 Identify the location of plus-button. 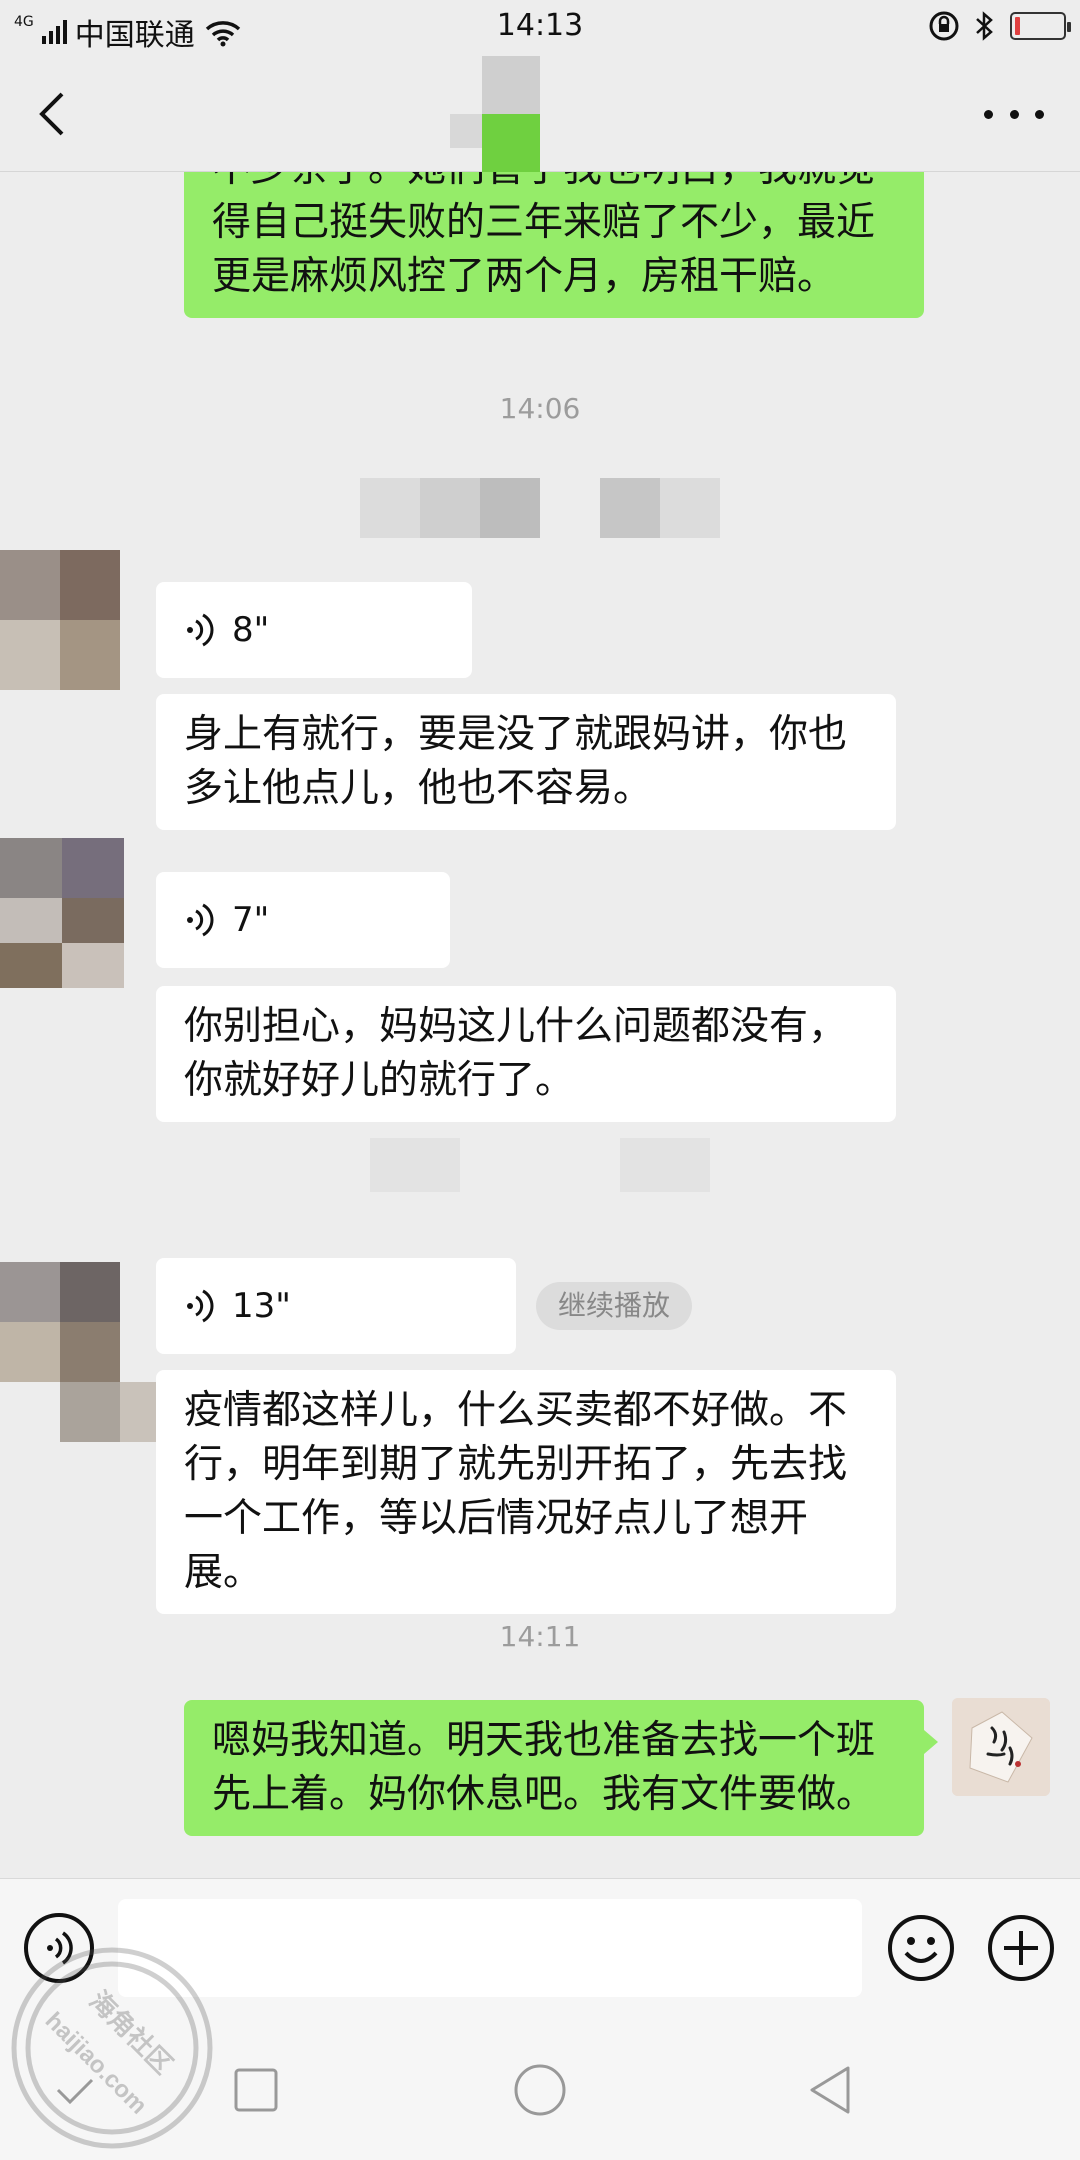
(1021, 1948).